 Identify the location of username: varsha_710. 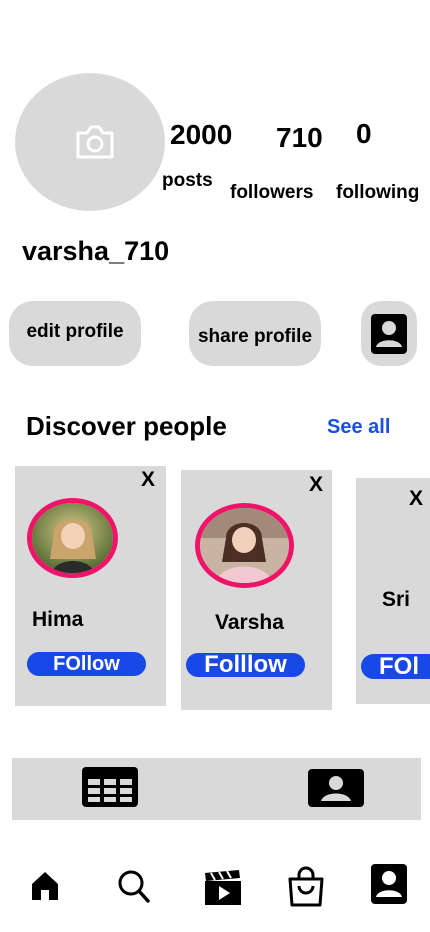
(96, 251).